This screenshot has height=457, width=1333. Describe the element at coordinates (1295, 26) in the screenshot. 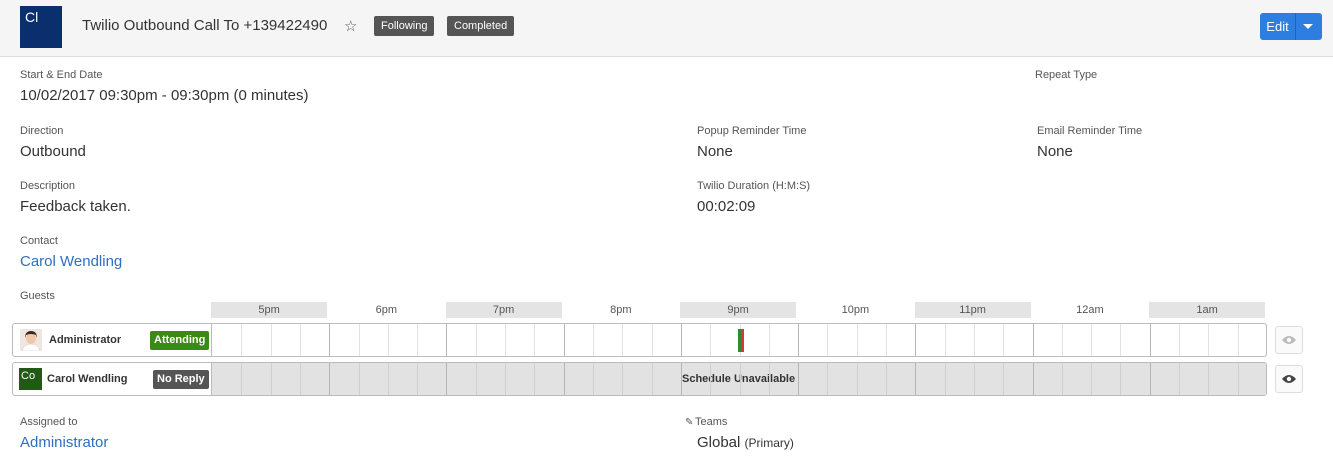

I see `edit-divider` at that location.